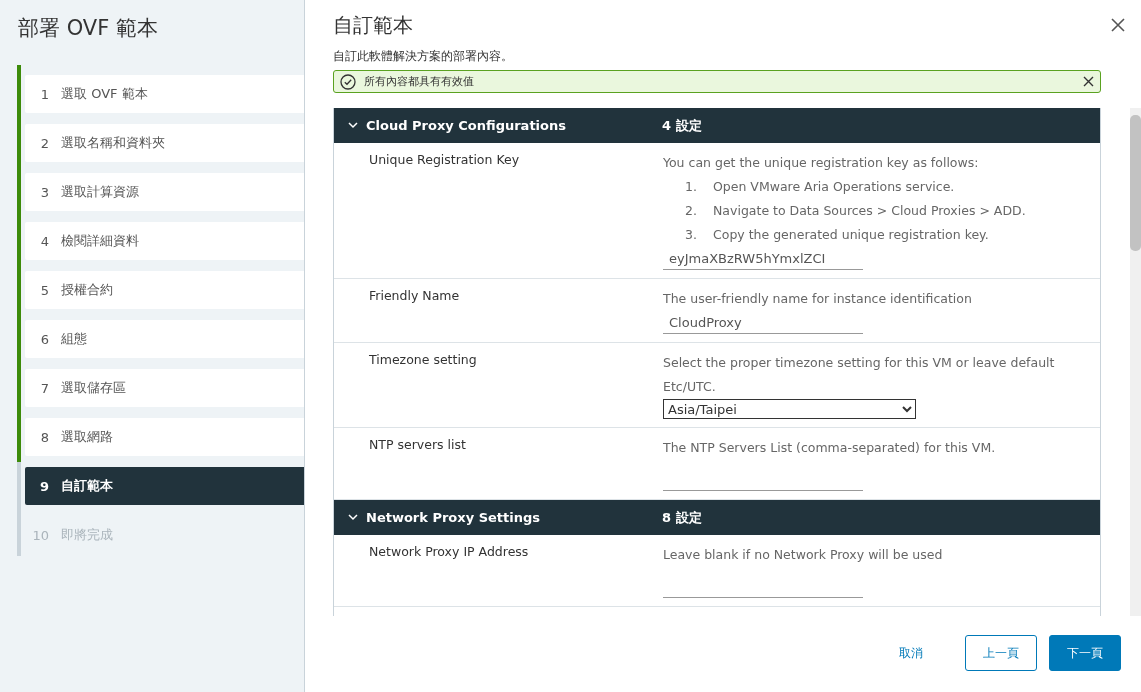  I want to click on section-header: Network Proxy Settings 8 設定, so click(717, 517).